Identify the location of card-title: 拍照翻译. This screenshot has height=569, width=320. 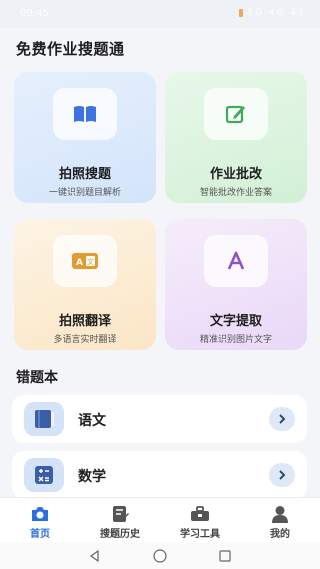
(84, 321).